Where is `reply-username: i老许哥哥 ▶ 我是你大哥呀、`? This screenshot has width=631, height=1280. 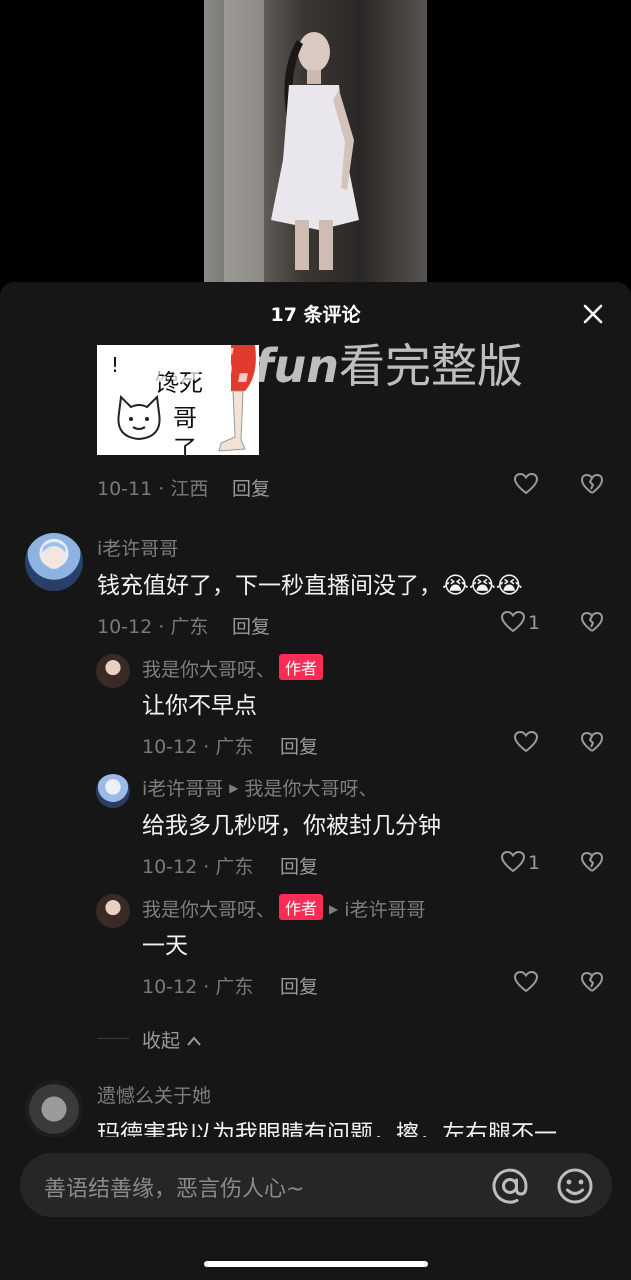 reply-username: i老许哥哥 ▶ 我是你大哥呀、 is located at coordinates (260, 787).